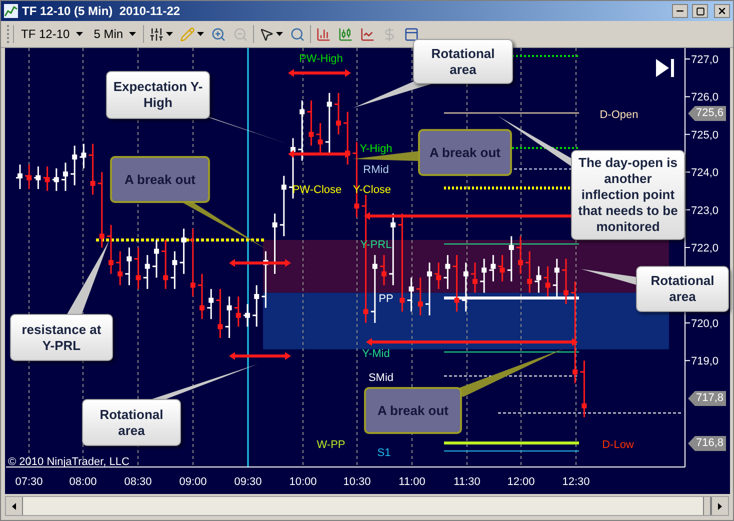 This screenshot has height=521, width=734. I want to click on scroll-thumb, so click(707, 506).